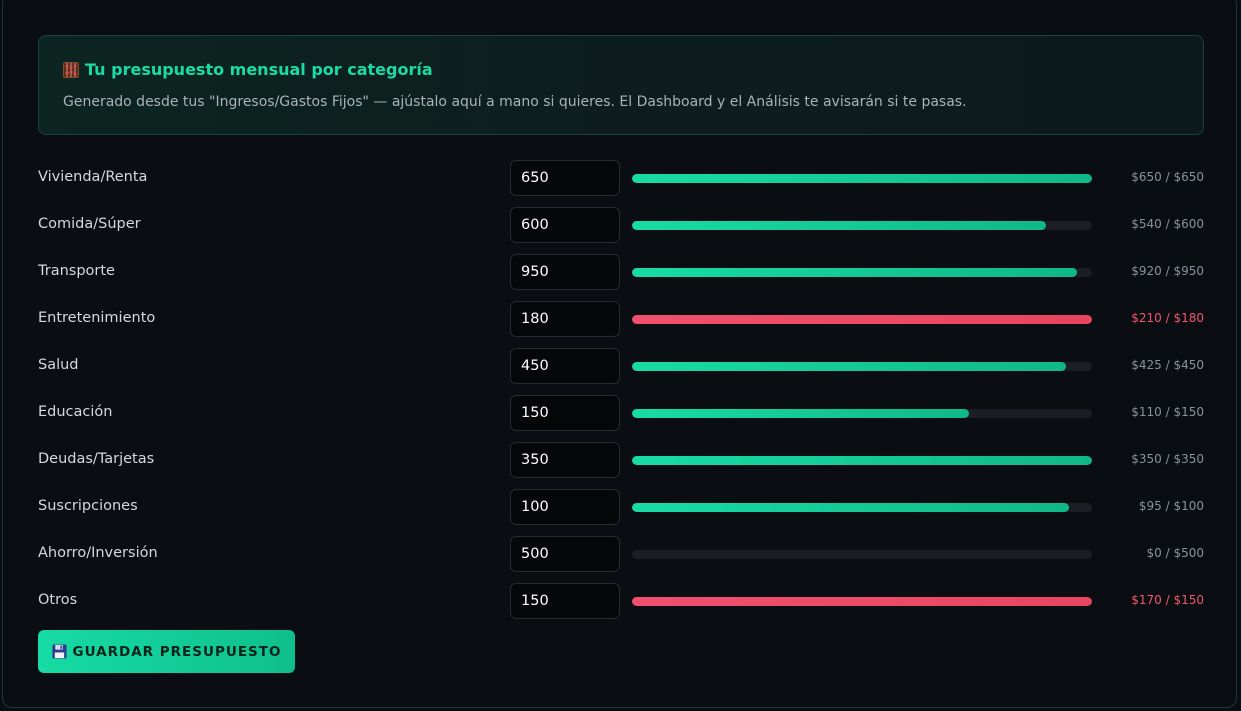 This screenshot has width=1241, height=711. I want to click on category-row: Comida/Súper $540 / $600, so click(621, 225).